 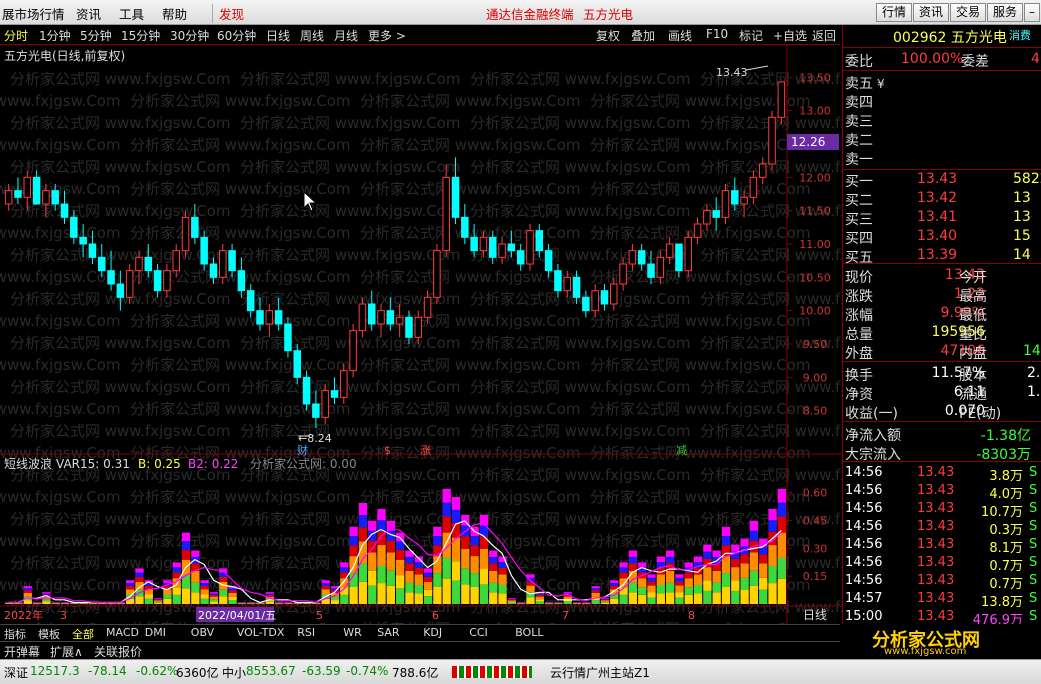 I want to click on period-week: 周线, so click(x=312, y=35).